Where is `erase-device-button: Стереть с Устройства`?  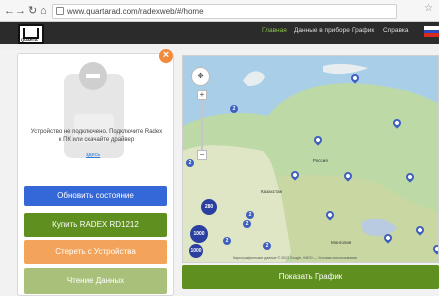 erase-device-button: Стереть с Устройства is located at coordinates (95, 252).